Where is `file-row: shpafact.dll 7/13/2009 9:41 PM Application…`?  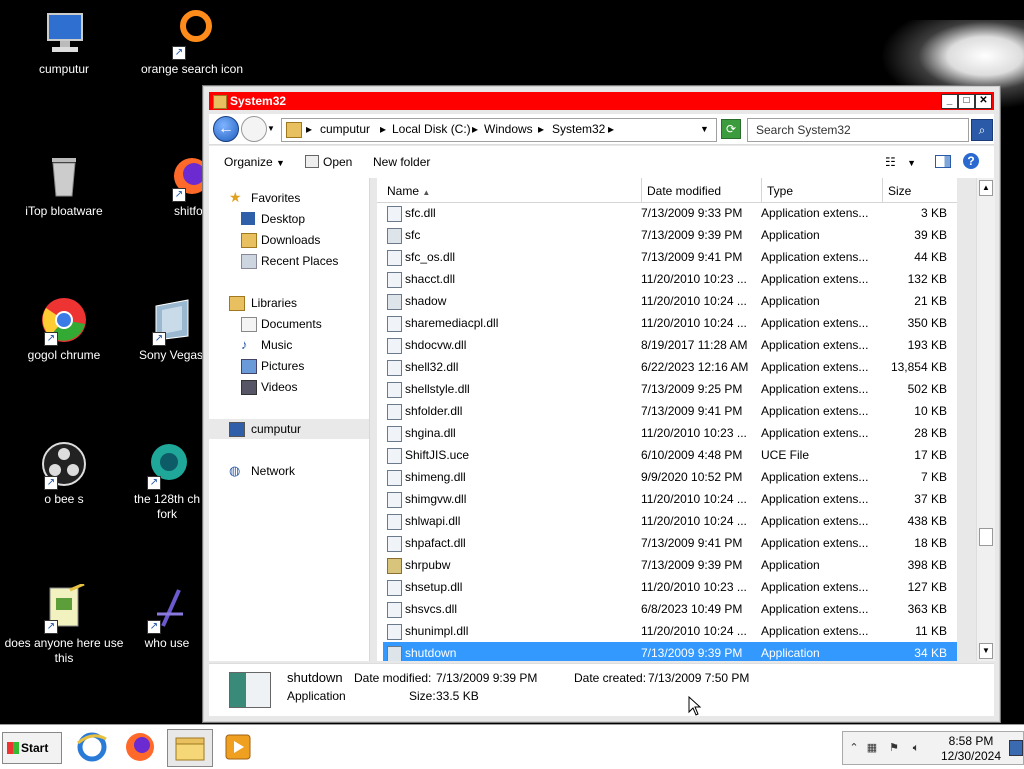
file-row: shpafact.dll 7/13/2009 9:41 PM Application… is located at coordinates (670, 543).